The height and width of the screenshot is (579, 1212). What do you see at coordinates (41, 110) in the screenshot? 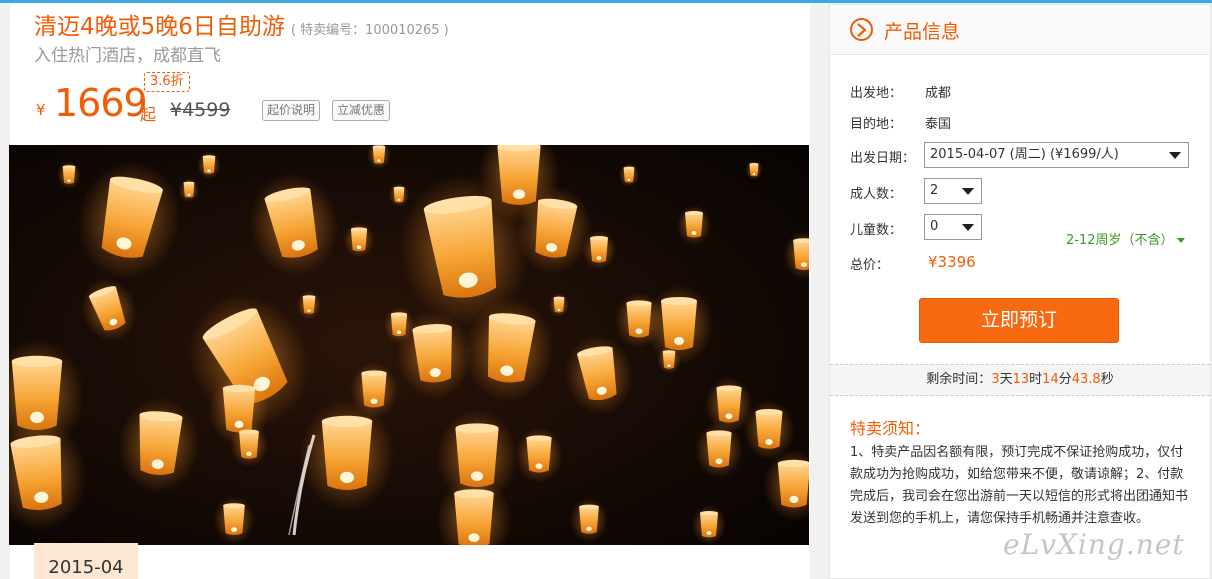
I see `currency-symbol: ¥` at bounding box center [41, 110].